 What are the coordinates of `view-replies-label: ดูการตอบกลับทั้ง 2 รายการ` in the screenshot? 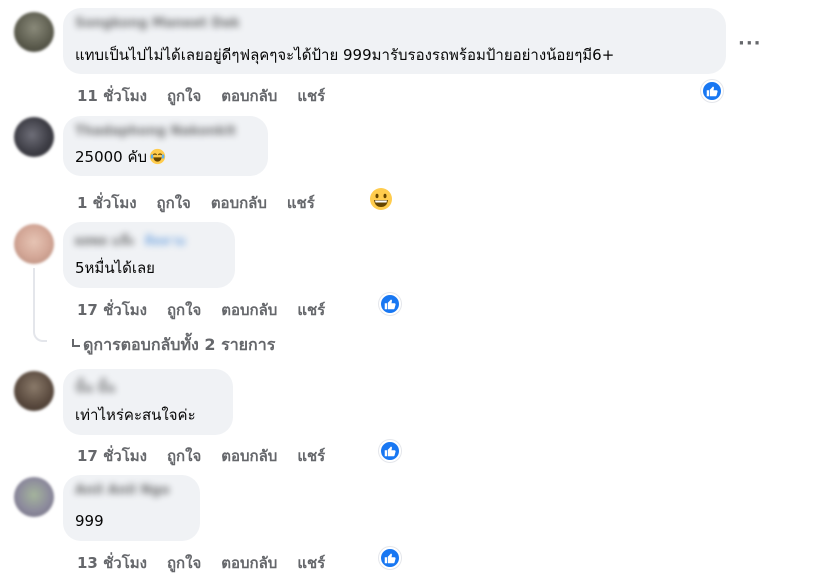 It's located at (179, 344).